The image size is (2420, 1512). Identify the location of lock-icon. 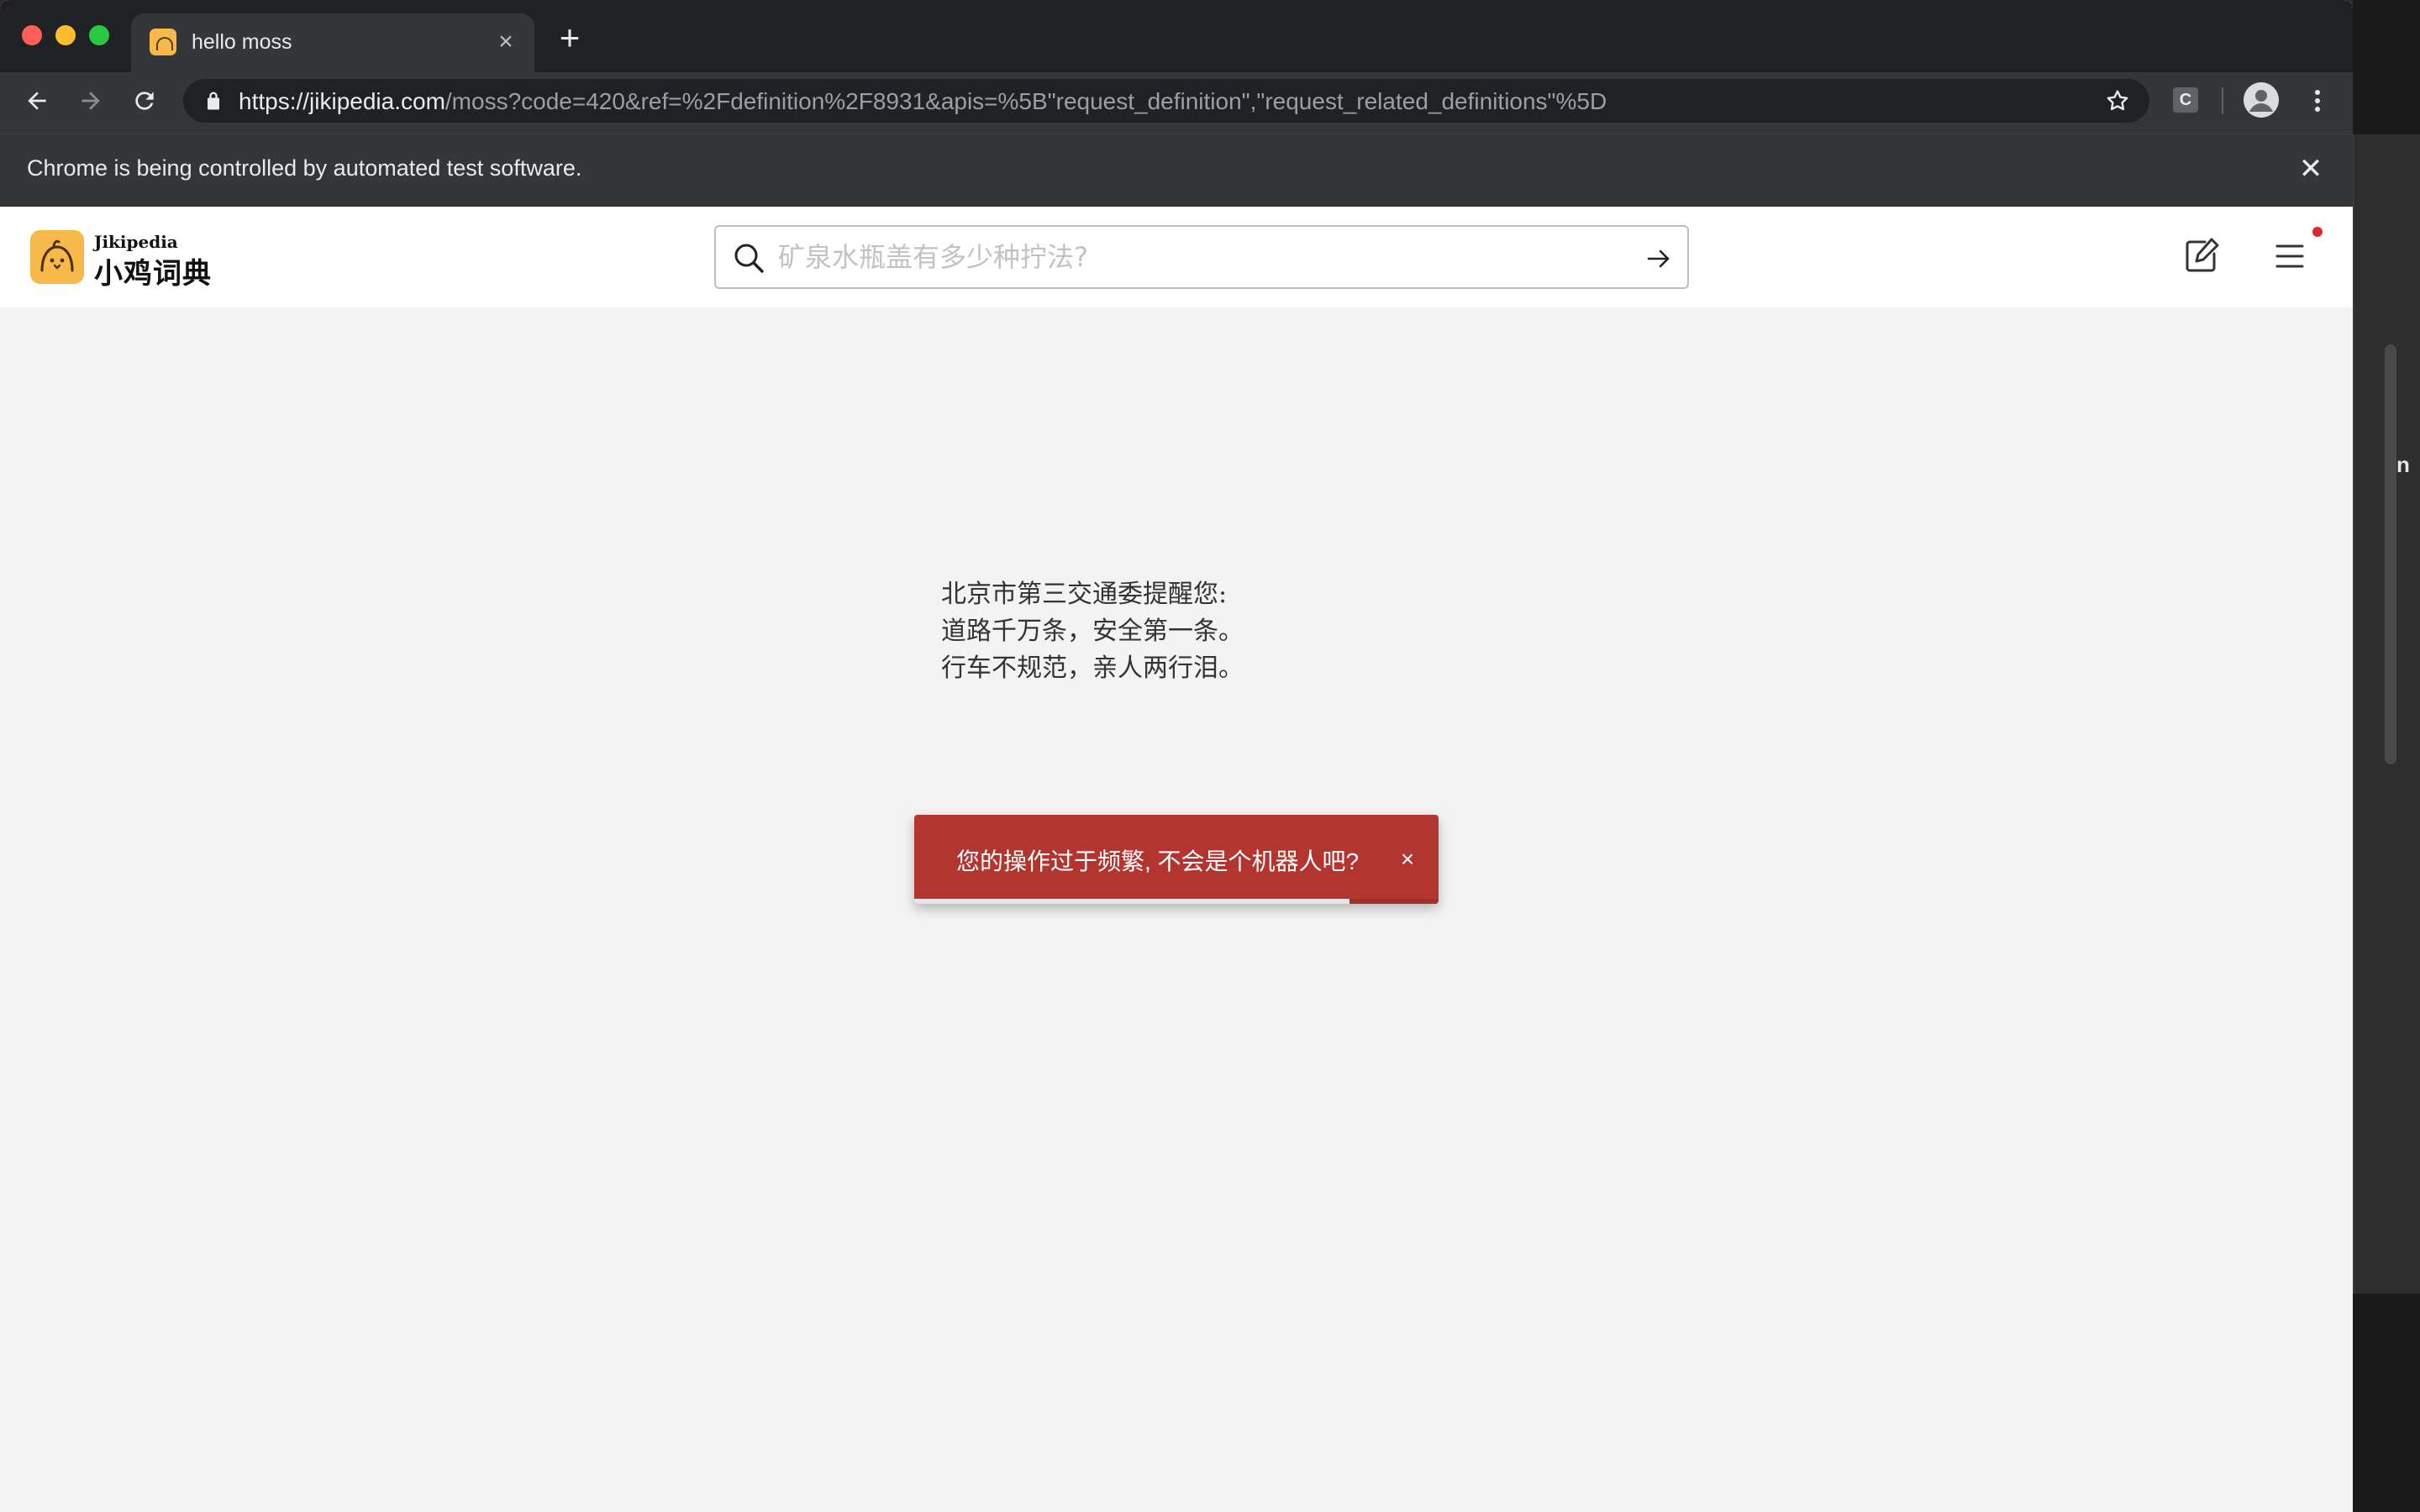
(214, 101).